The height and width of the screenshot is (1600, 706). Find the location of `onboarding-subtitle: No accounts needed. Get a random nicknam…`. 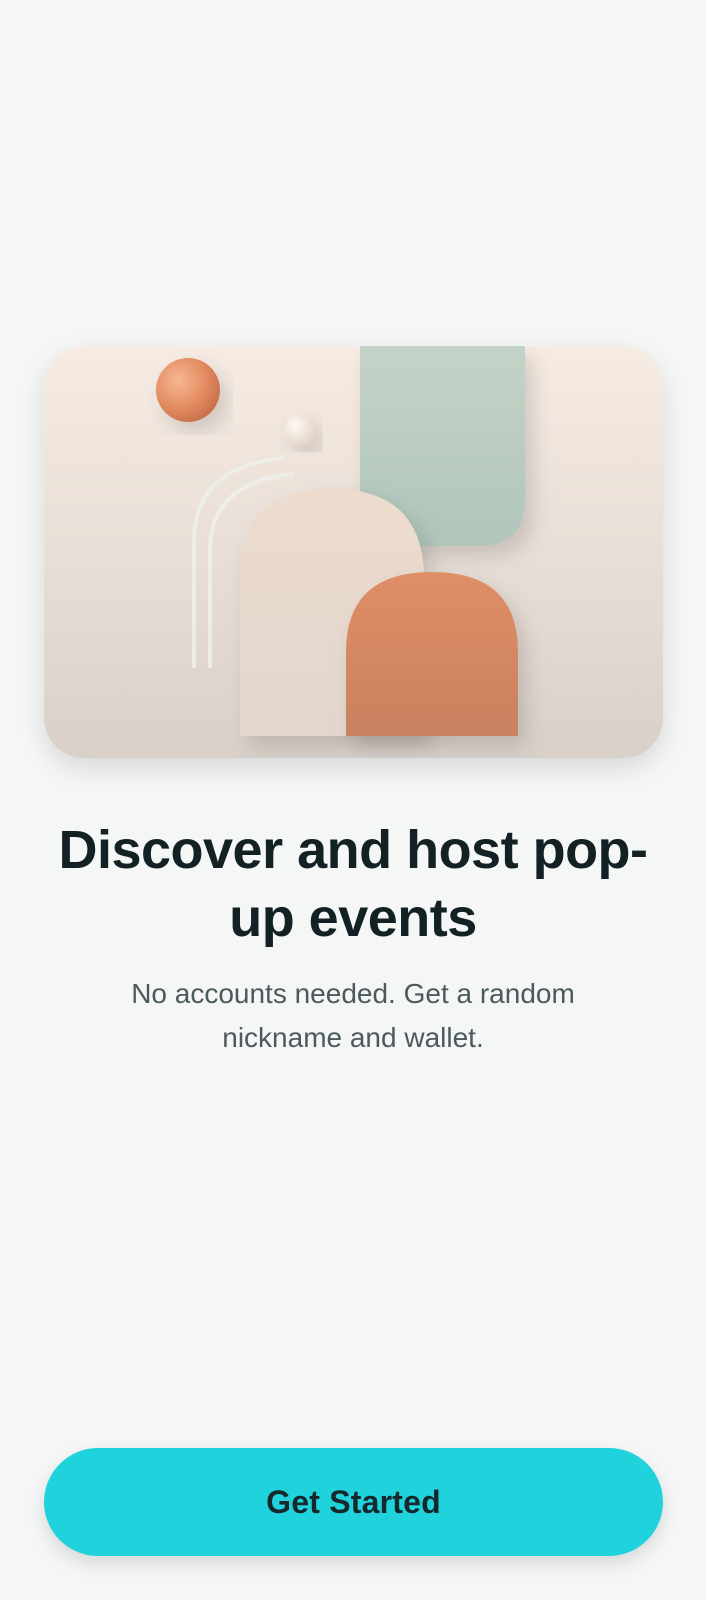

onboarding-subtitle: No accounts needed. Get a random nicknam… is located at coordinates (353, 1015).